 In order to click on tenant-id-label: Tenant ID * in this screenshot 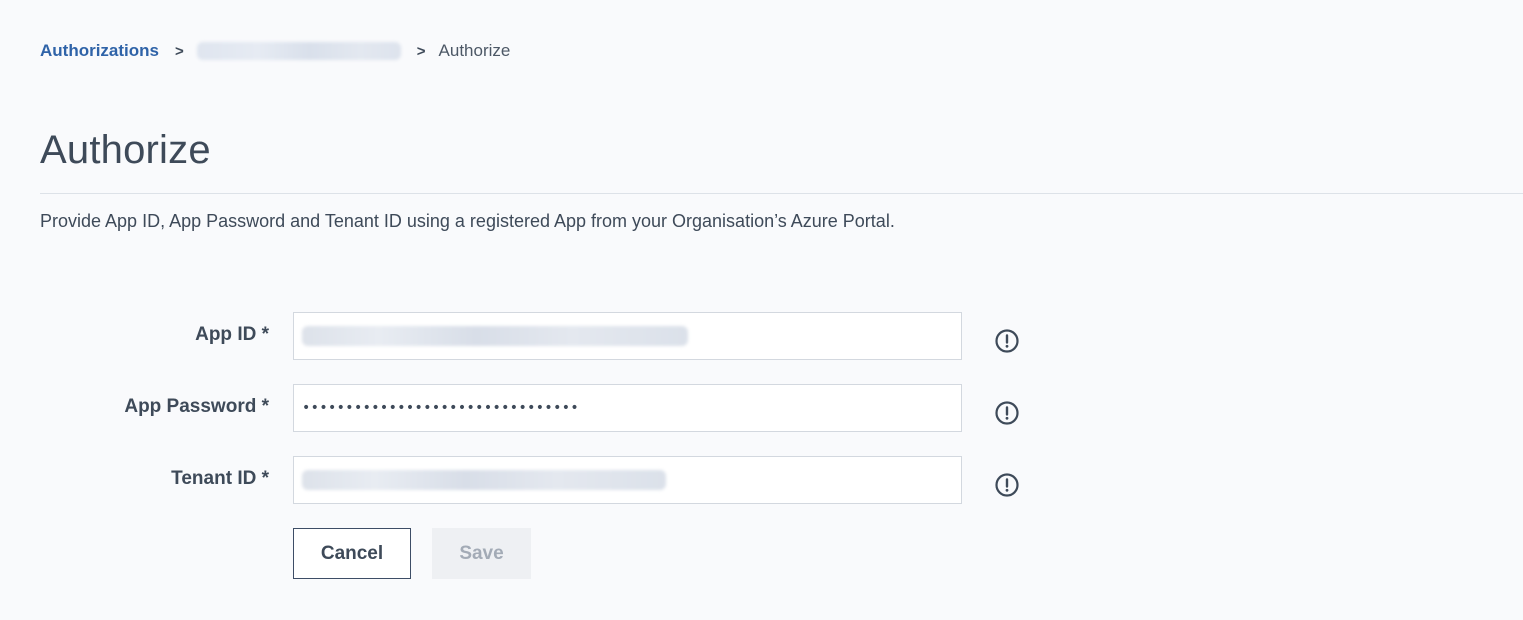, I will do `click(220, 478)`.